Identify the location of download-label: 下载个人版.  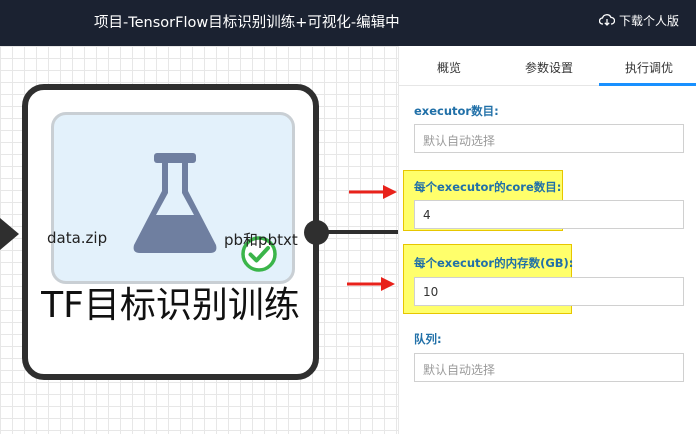
(648, 21).